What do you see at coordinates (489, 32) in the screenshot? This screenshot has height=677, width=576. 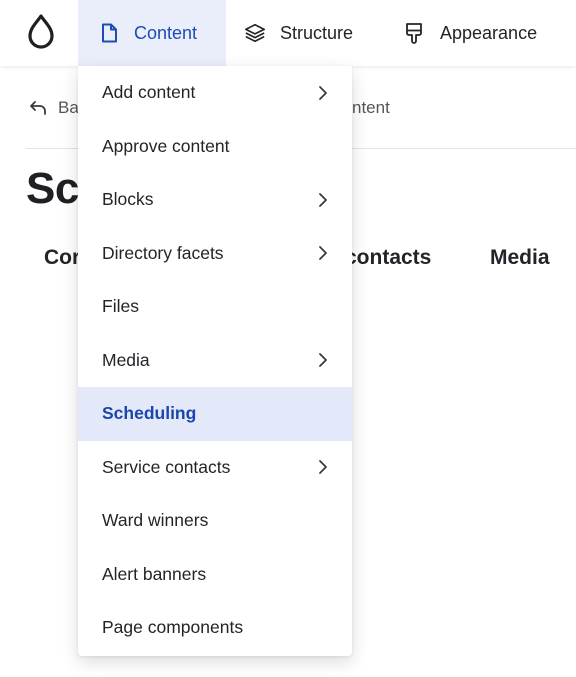 I see `toolbar-item-label: Appearance` at bounding box center [489, 32].